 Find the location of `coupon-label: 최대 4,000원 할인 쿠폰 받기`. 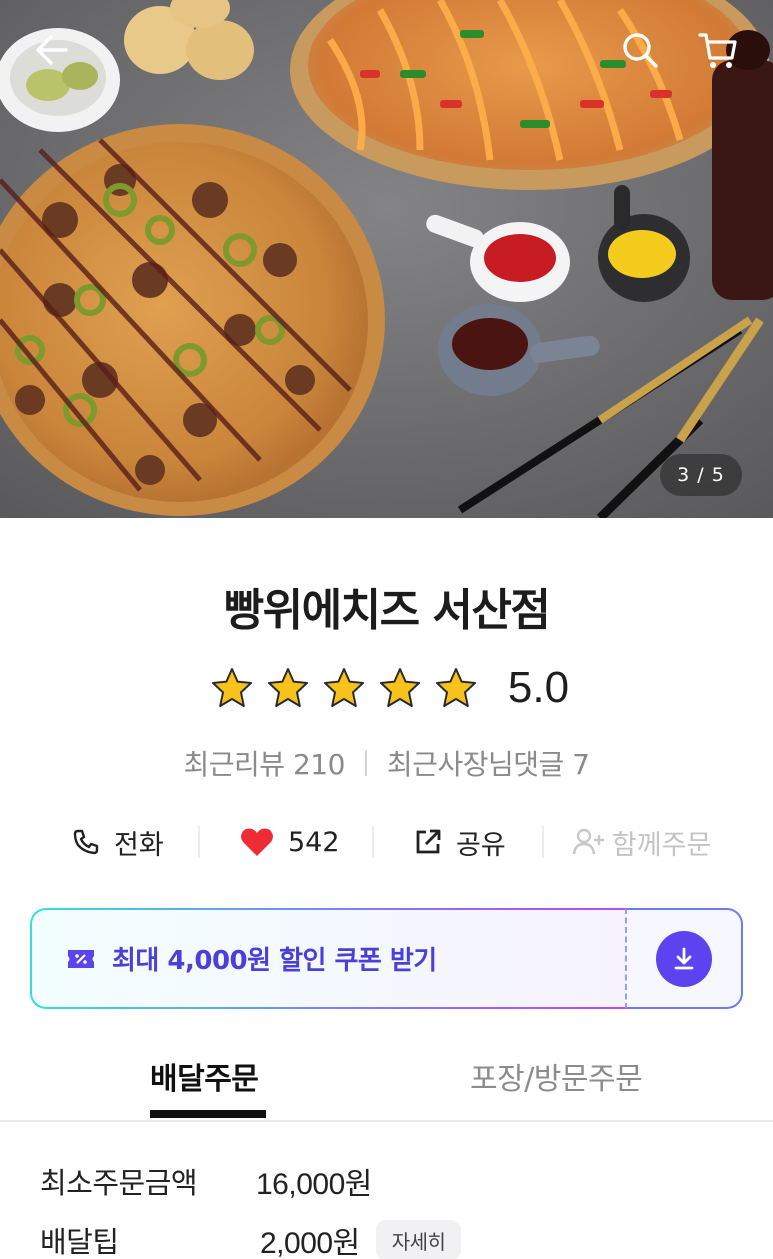

coupon-label: 최대 4,000원 할인 쿠폰 받기 is located at coordinates (274, 961).